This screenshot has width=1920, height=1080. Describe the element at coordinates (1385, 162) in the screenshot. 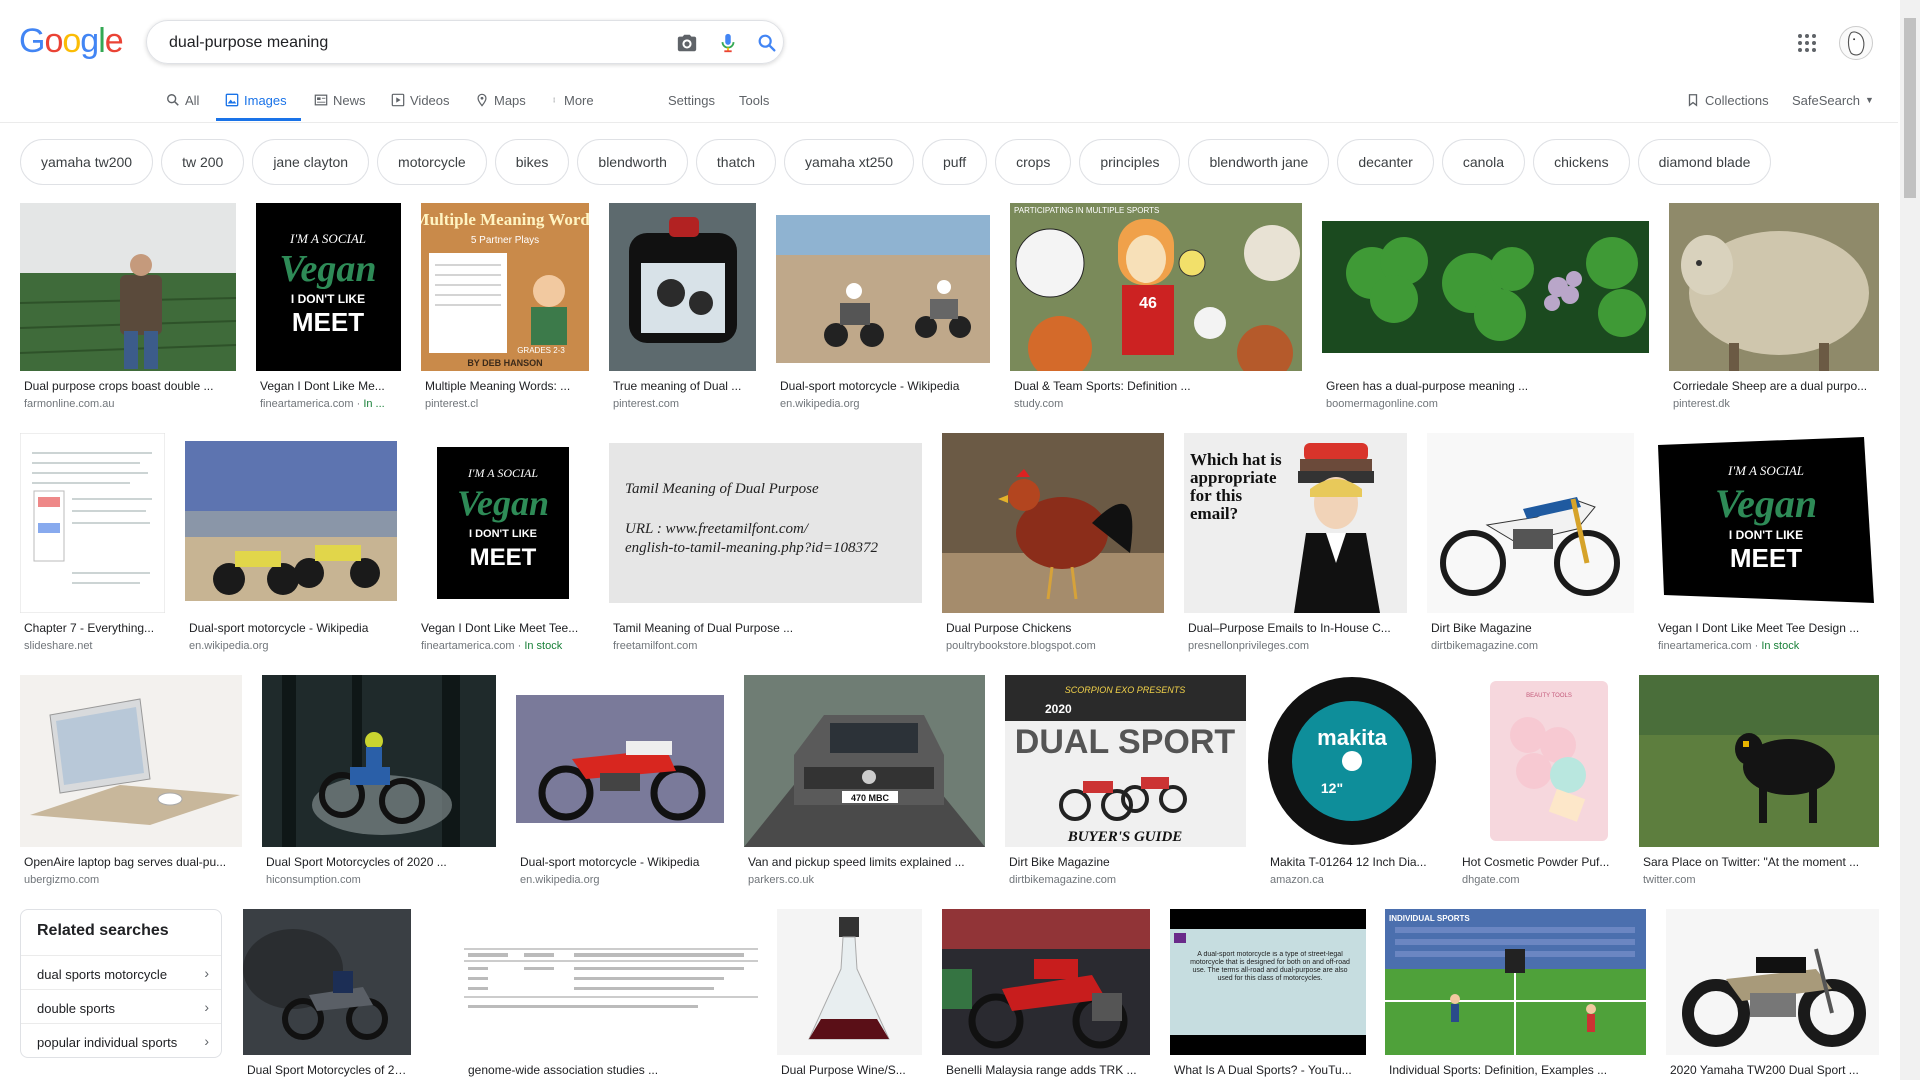

I see `chip: decanter` at that location.